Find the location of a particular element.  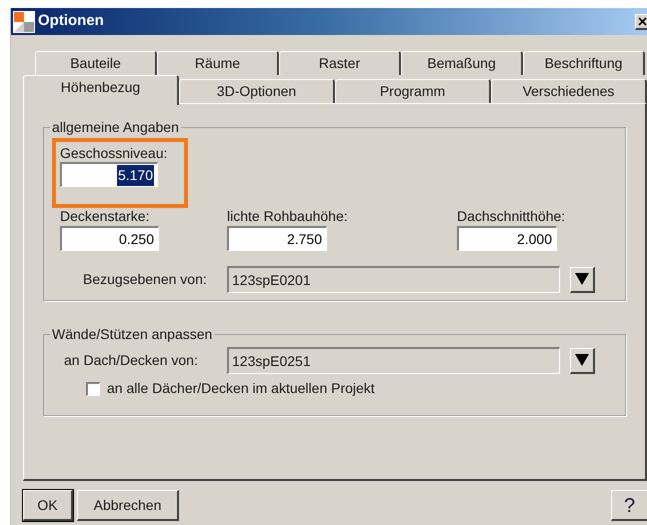

dialog-button: Abbrechen is located at coordinates (128, 505).